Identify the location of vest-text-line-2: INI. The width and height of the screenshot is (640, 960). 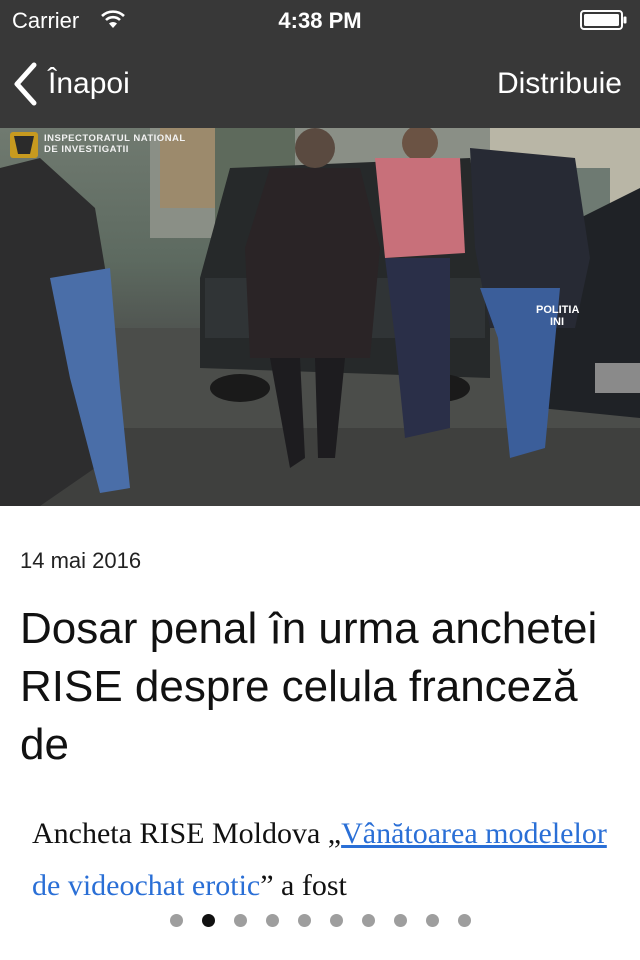
(557, 322).